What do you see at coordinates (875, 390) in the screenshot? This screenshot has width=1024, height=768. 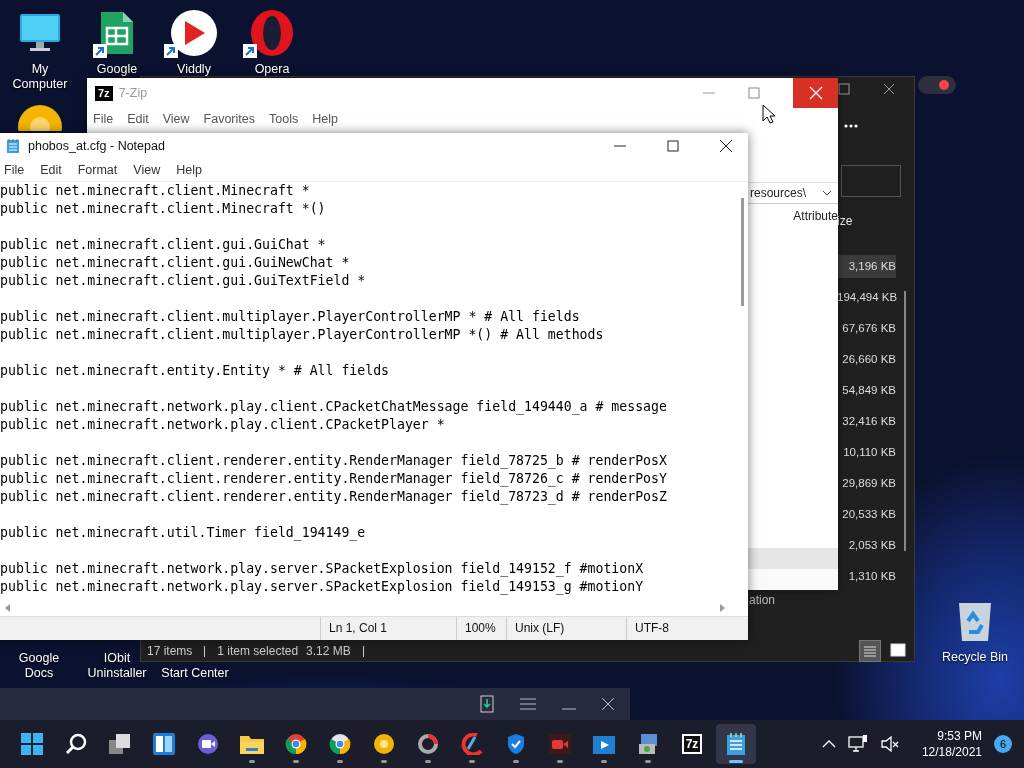 I see `file-size-cell: 54,849 KB` at bounding box center [875, 390].